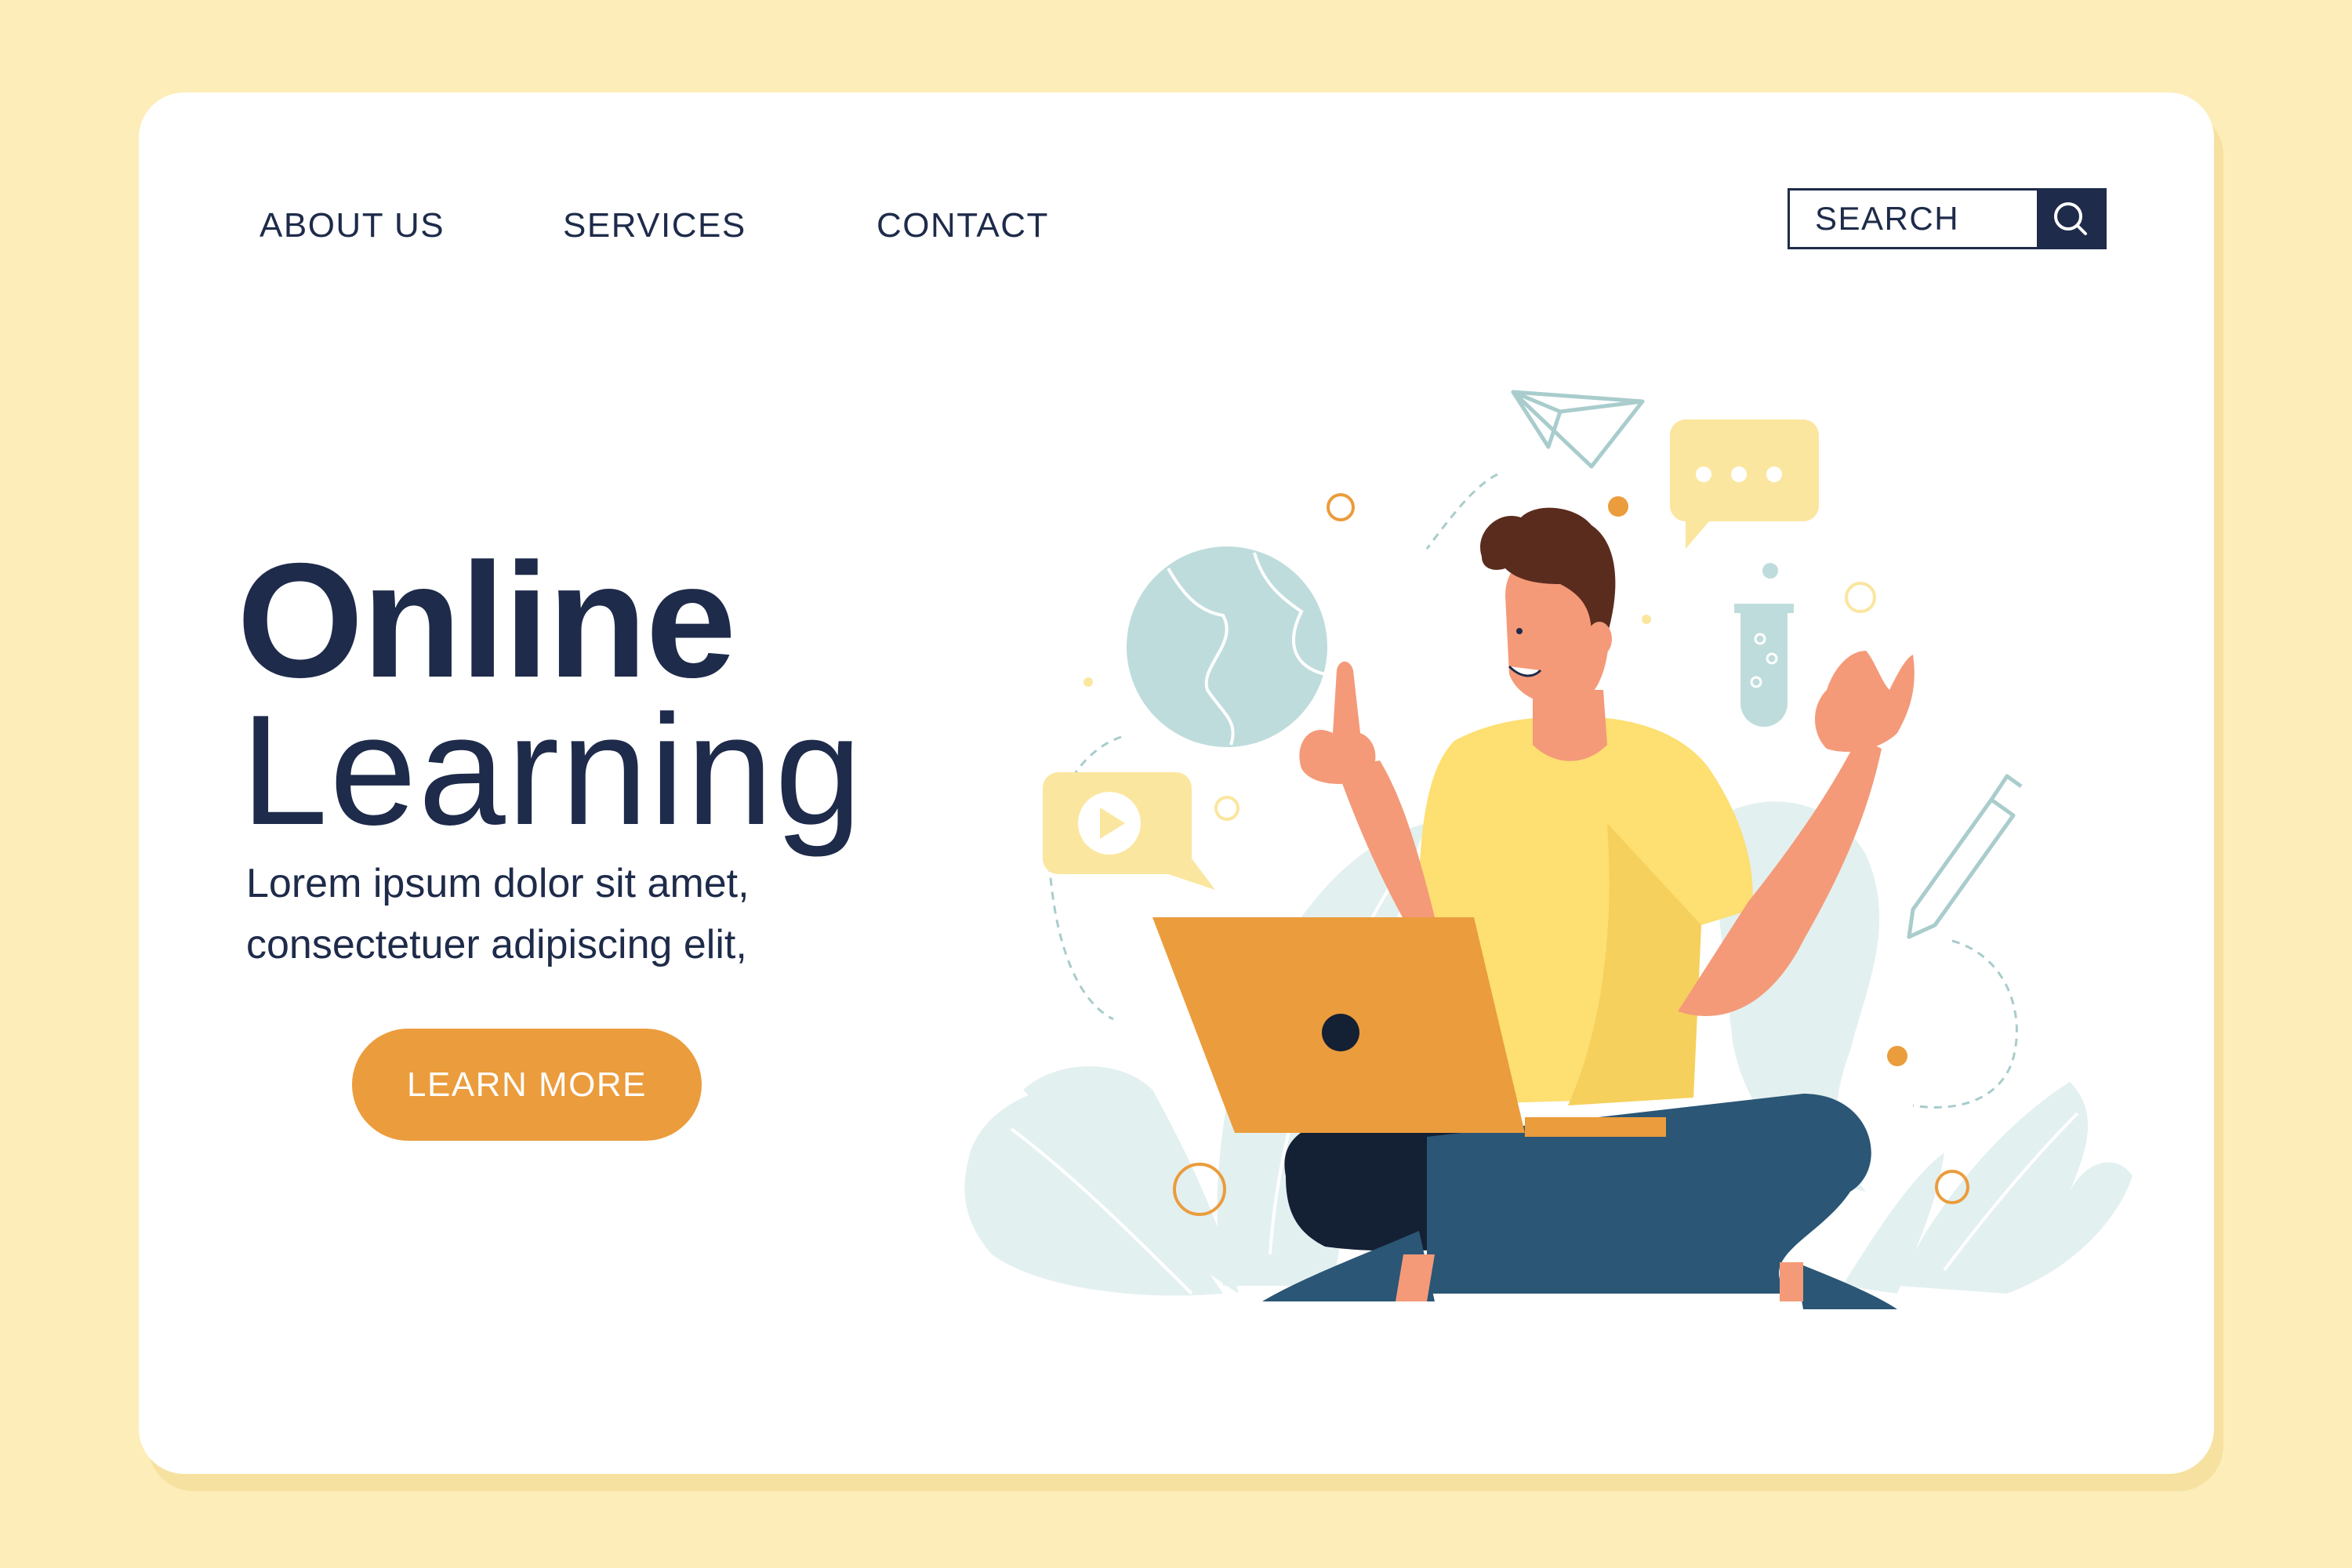 The height and width of the screenshot is (1568, 2352). What do you see at coordinates (1764, 645) in the screenshot?
I see `test-tube-icon` at bounding box center [1764, 645].